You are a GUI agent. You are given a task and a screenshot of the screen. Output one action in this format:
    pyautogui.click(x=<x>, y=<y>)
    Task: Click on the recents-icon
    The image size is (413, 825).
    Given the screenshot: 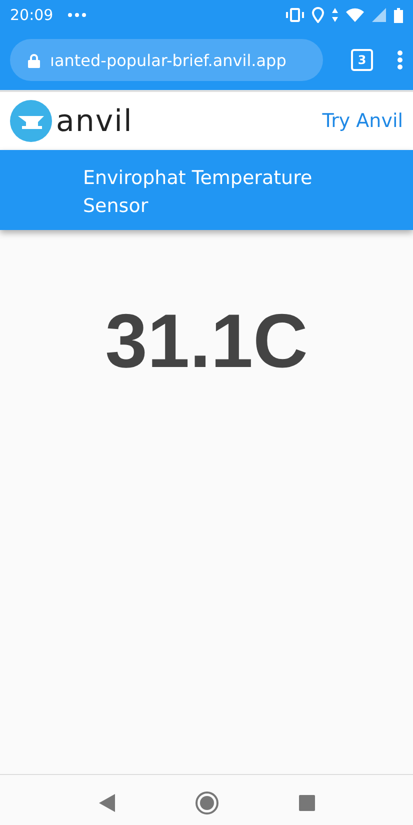 What is the action you would take?
    pyautogui.click(x=306, y=802)
    